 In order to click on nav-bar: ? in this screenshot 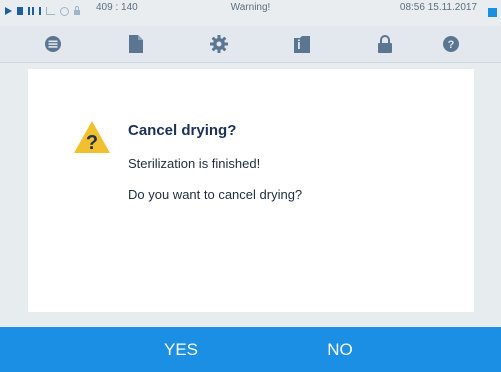, I will do `click(250, 44)`.